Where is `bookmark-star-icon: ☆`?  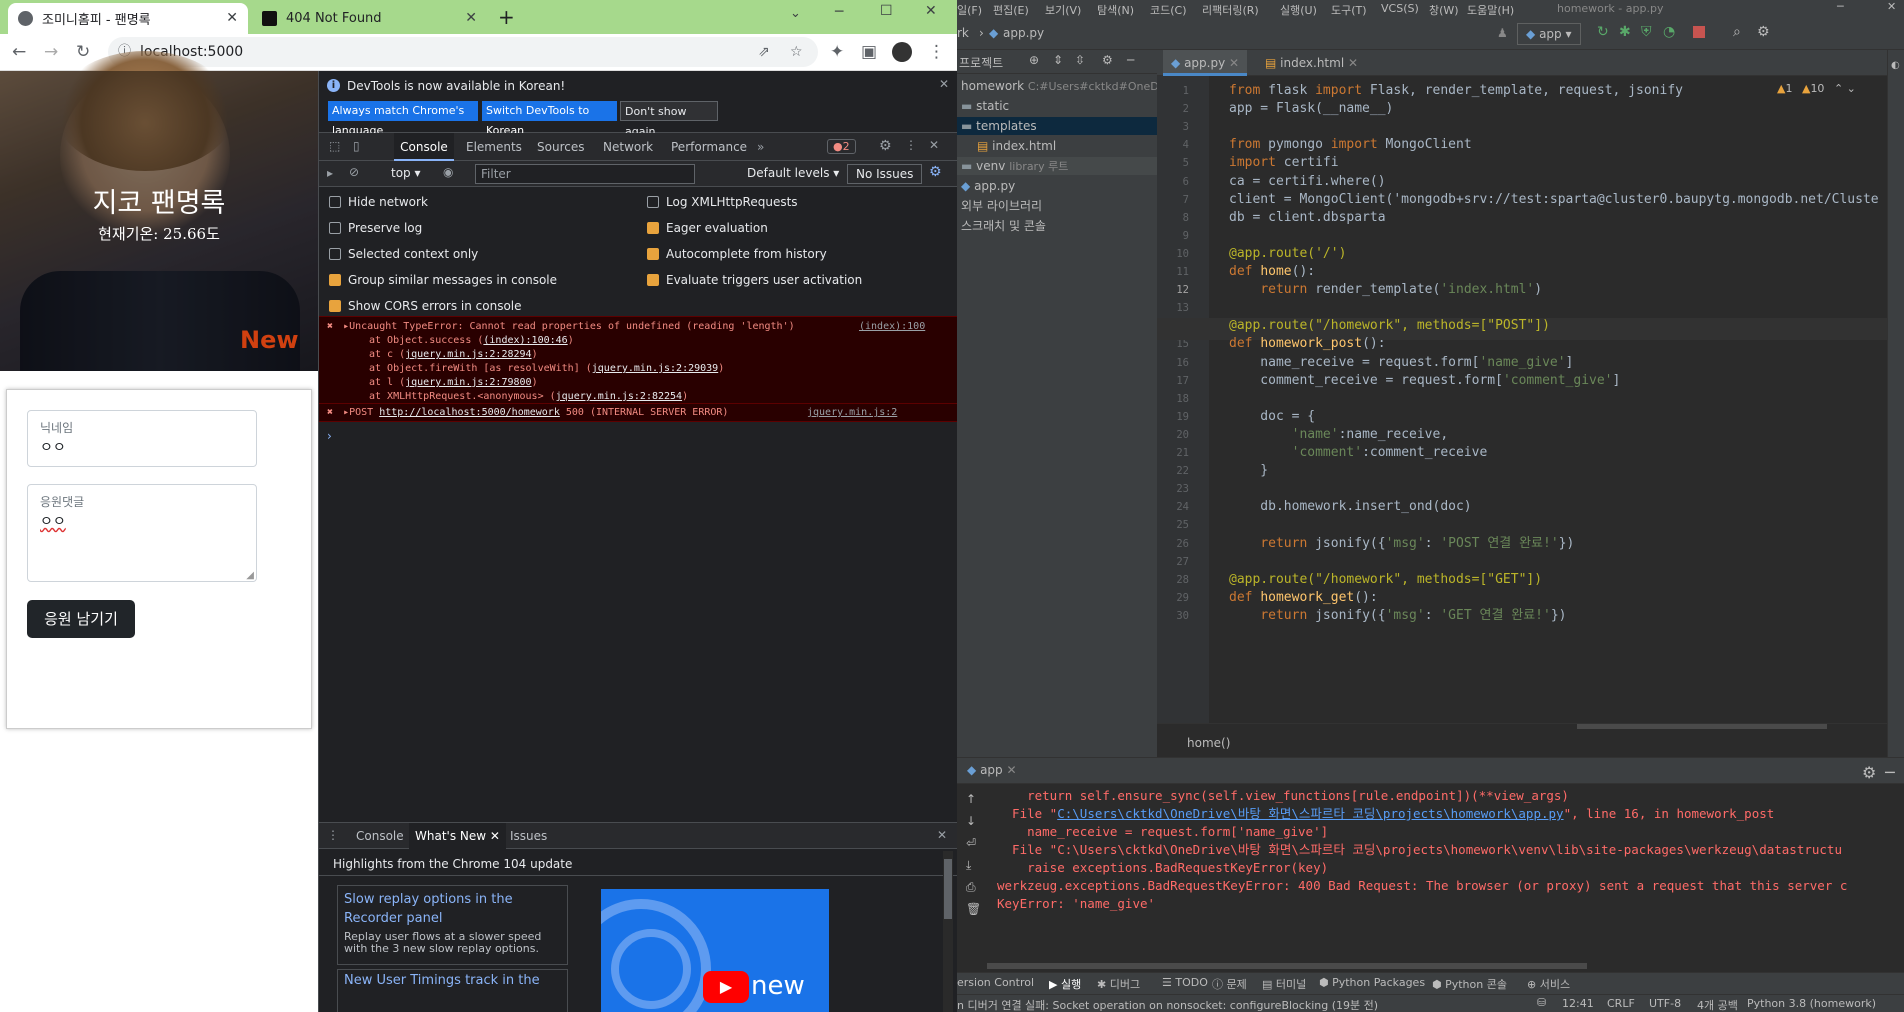 bookmark-star-icon: ☆ is located at coordinates (796, 52).